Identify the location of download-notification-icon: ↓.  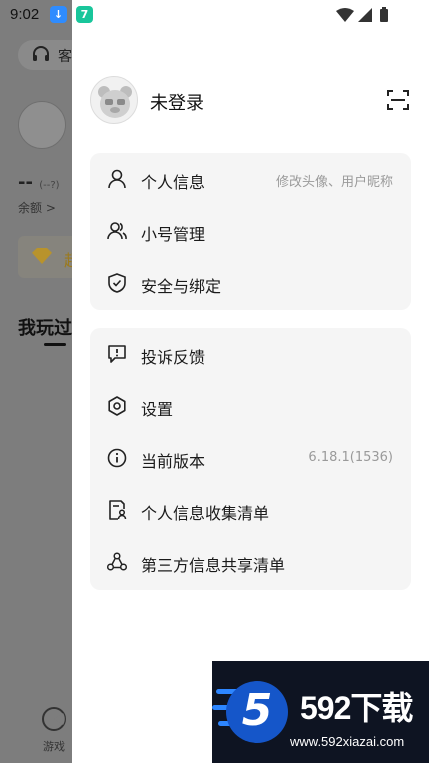
(58, 14).